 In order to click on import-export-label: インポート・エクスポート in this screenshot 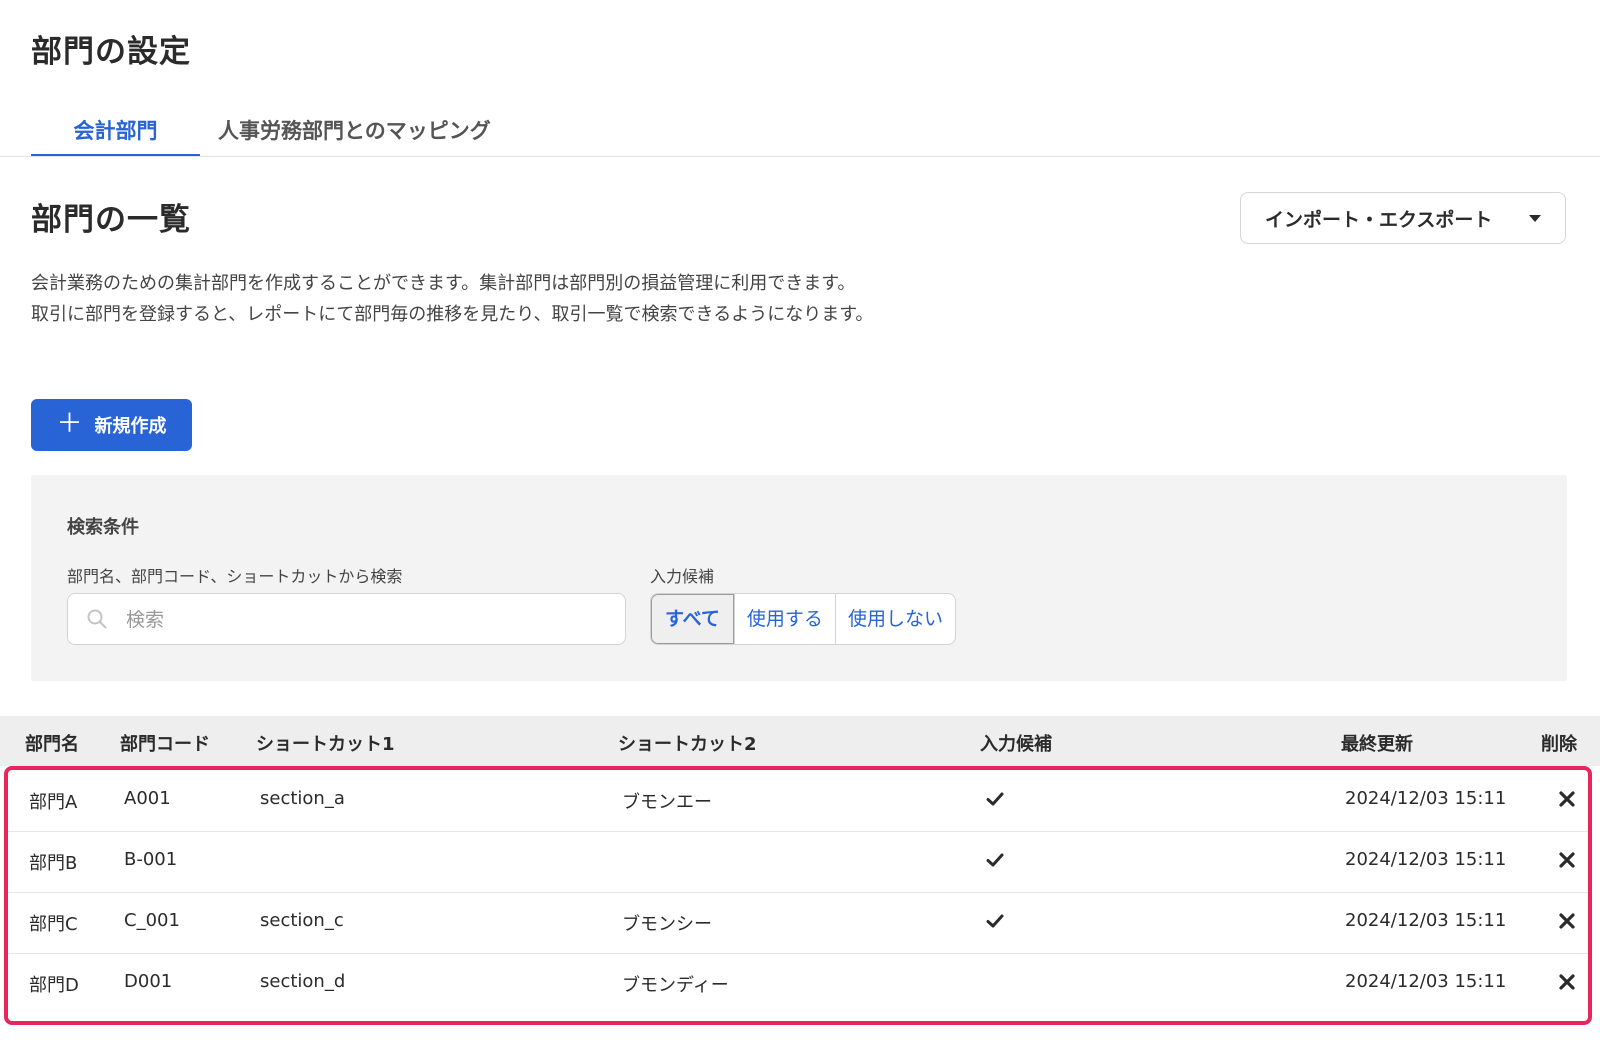, I will do `click(1379, 219)`.